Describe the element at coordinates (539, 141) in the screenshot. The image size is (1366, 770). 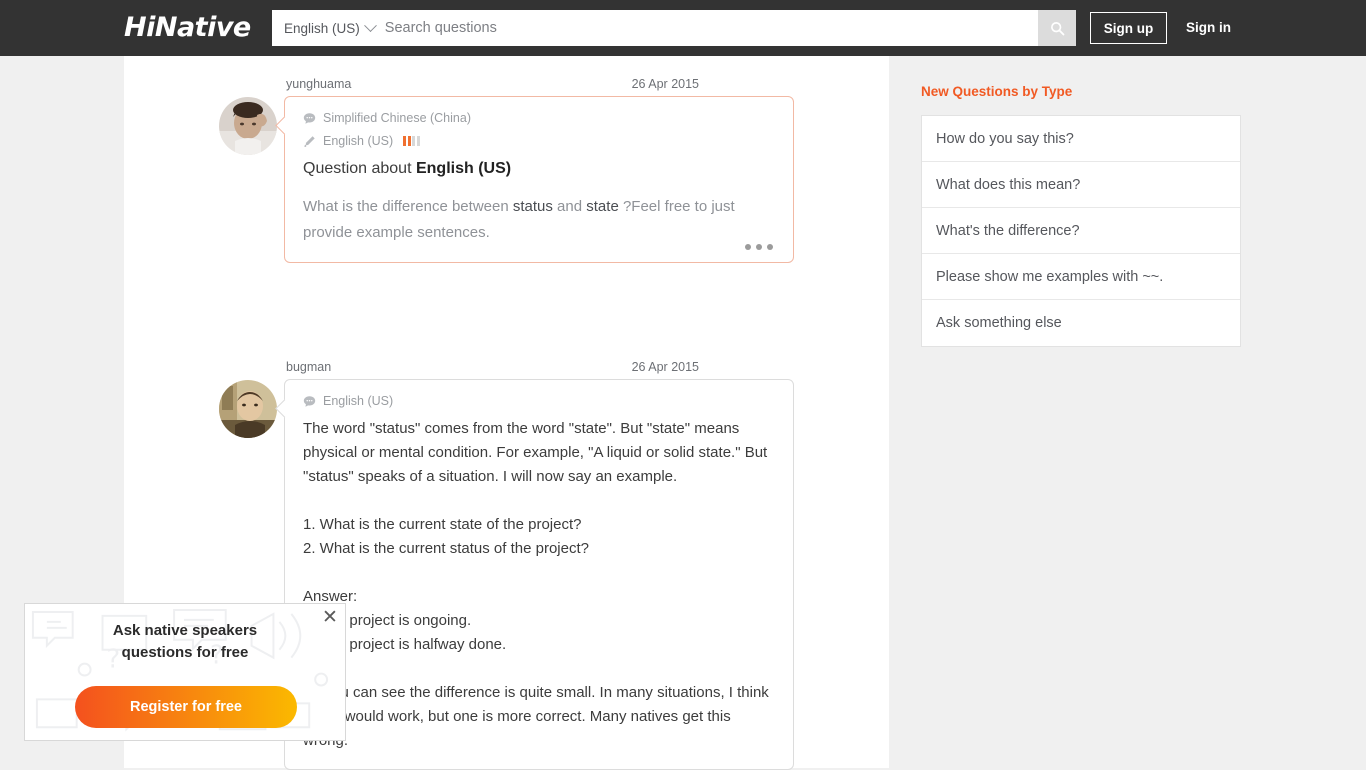
I see `question-learns-row: English (US)` at that location.